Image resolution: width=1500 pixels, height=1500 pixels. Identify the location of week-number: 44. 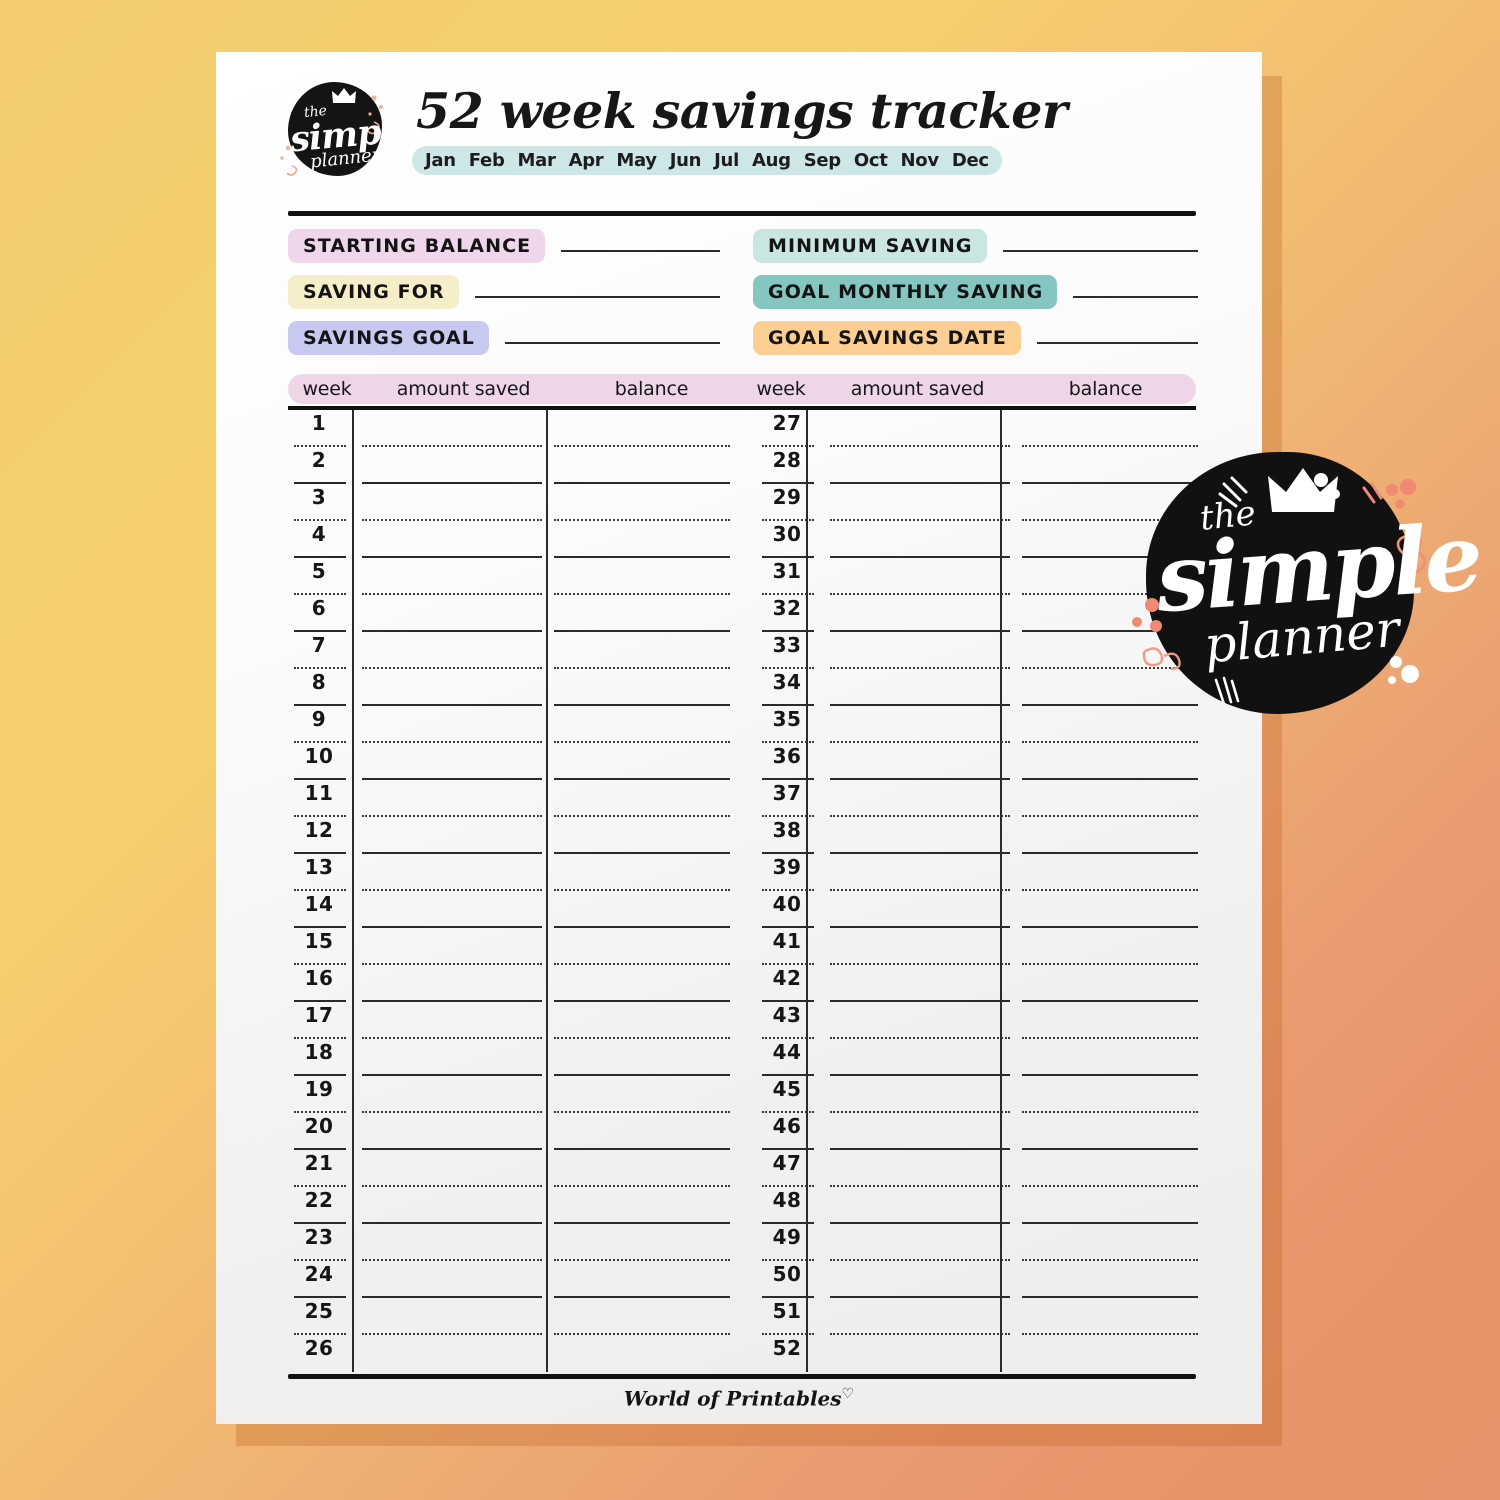
(787, 1052).